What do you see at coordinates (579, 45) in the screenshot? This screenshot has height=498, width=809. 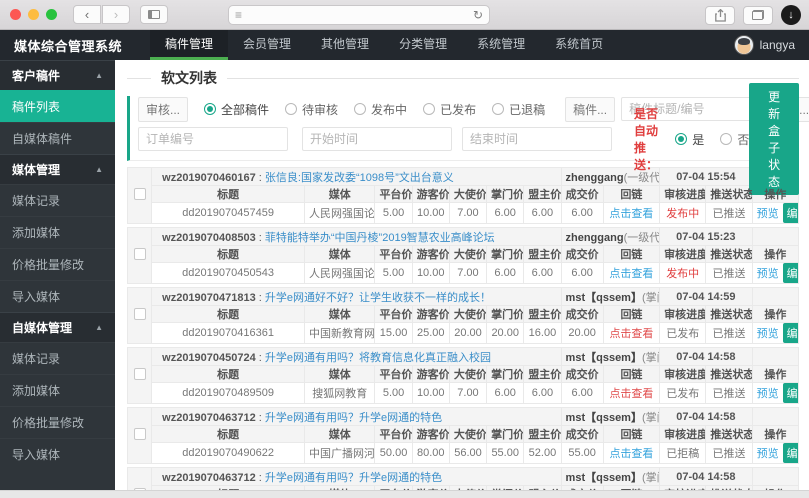 I see `menu-item: 系统首页` at bounding box center [579, 45].